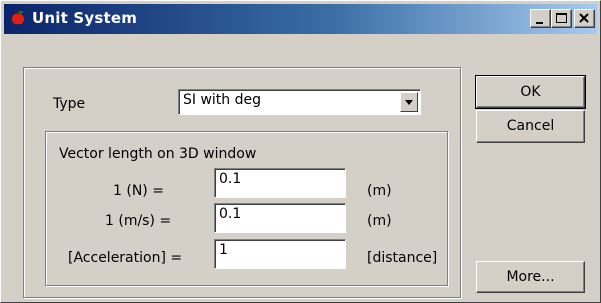 This screenshot has width=601, height=303. Describe the element at coordinates (18, 17) in the screenshot. I see `apple-icon` at that location.